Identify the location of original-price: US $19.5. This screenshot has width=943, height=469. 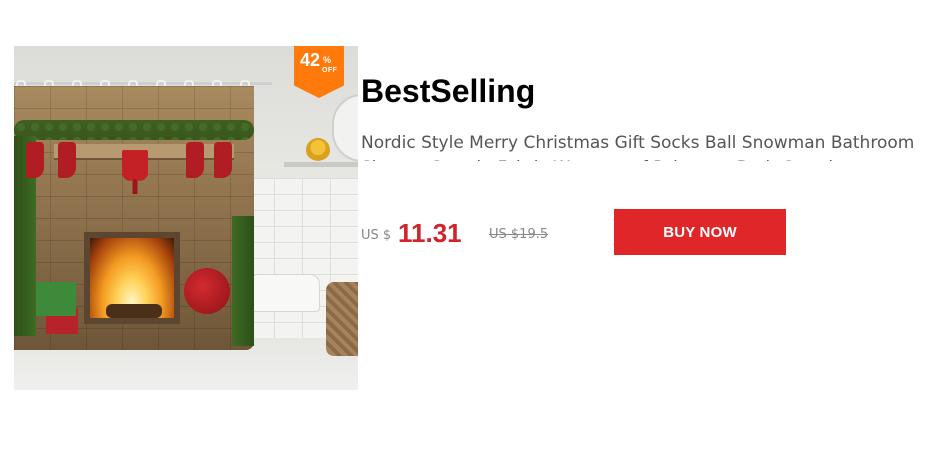
(519, 234).